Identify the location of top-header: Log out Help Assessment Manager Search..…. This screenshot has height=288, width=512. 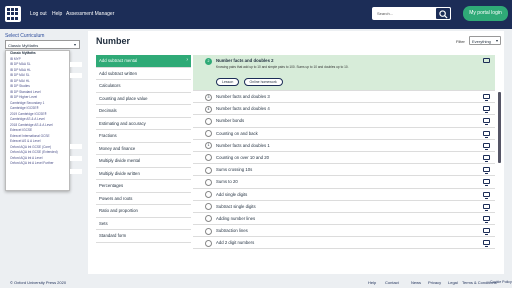
(256, 14).